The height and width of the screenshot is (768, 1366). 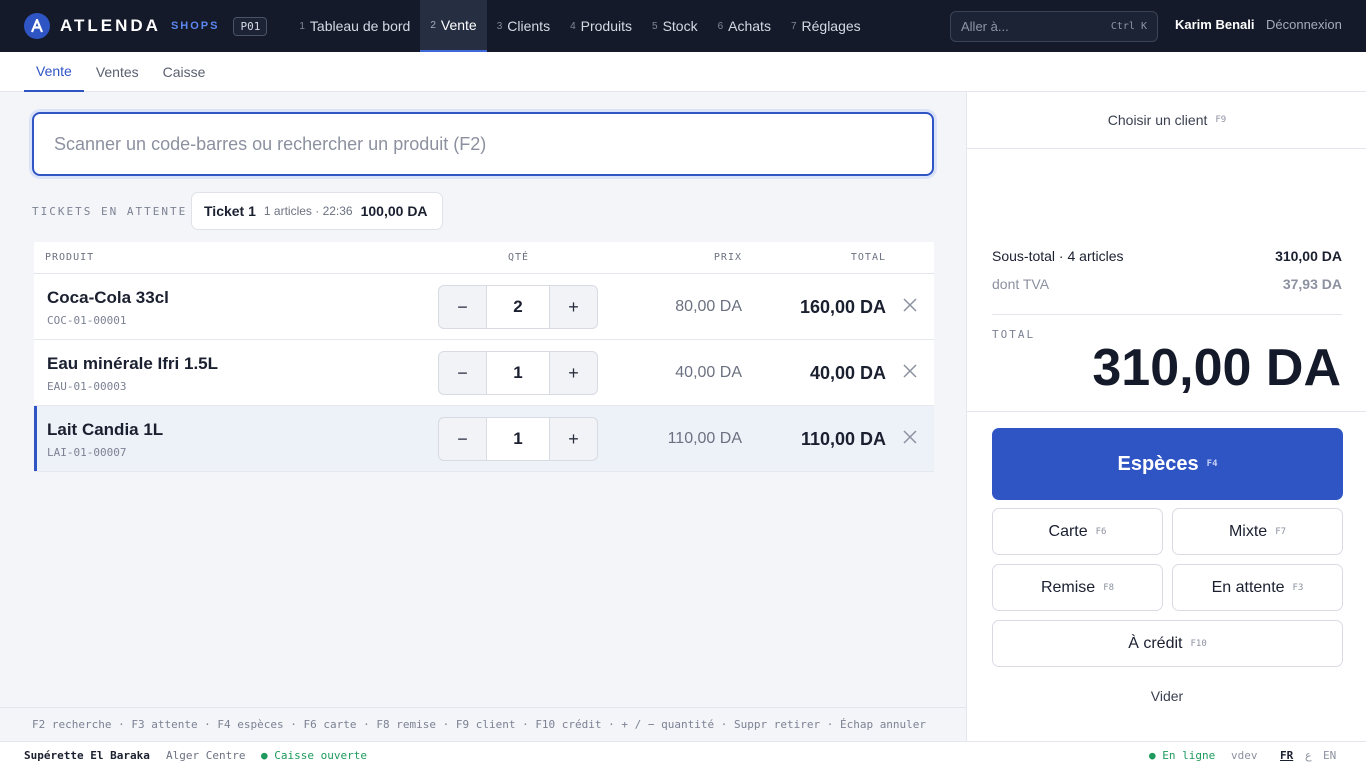 What do you see at coordinates (1308, 256) in the screenshot?
I see `subtotal-value: 310,00 DA` at bounding box center [1308, 256].